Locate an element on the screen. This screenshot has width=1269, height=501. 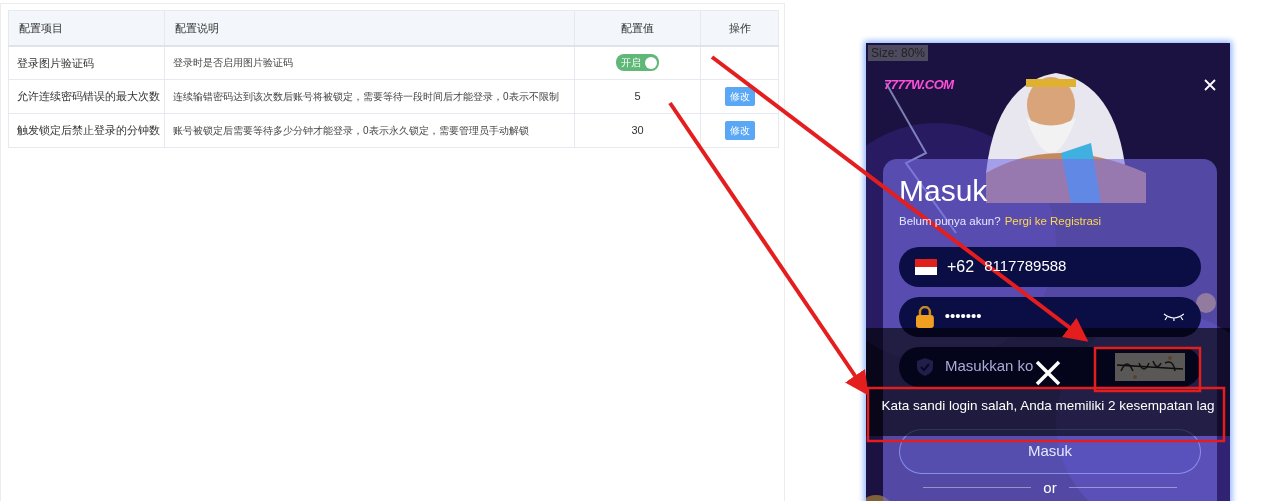
table-cell: 登录时是否启用图片验证码 is located at coordinates (369, 62).